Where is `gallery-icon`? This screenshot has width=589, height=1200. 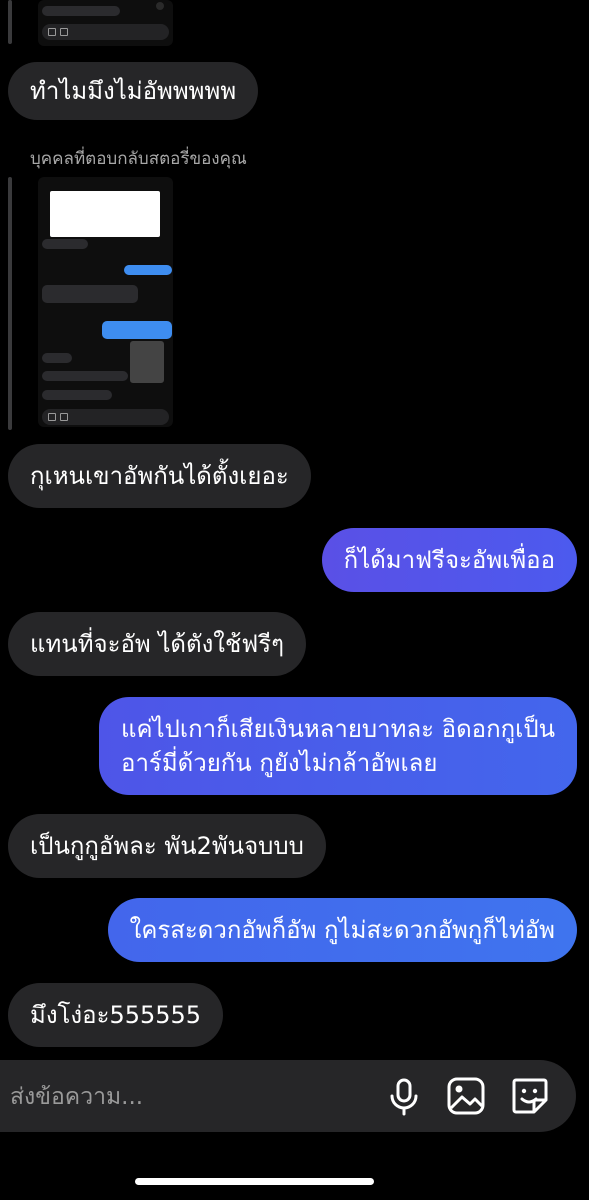
gallery-icon is located at coordinates (466, 1096).